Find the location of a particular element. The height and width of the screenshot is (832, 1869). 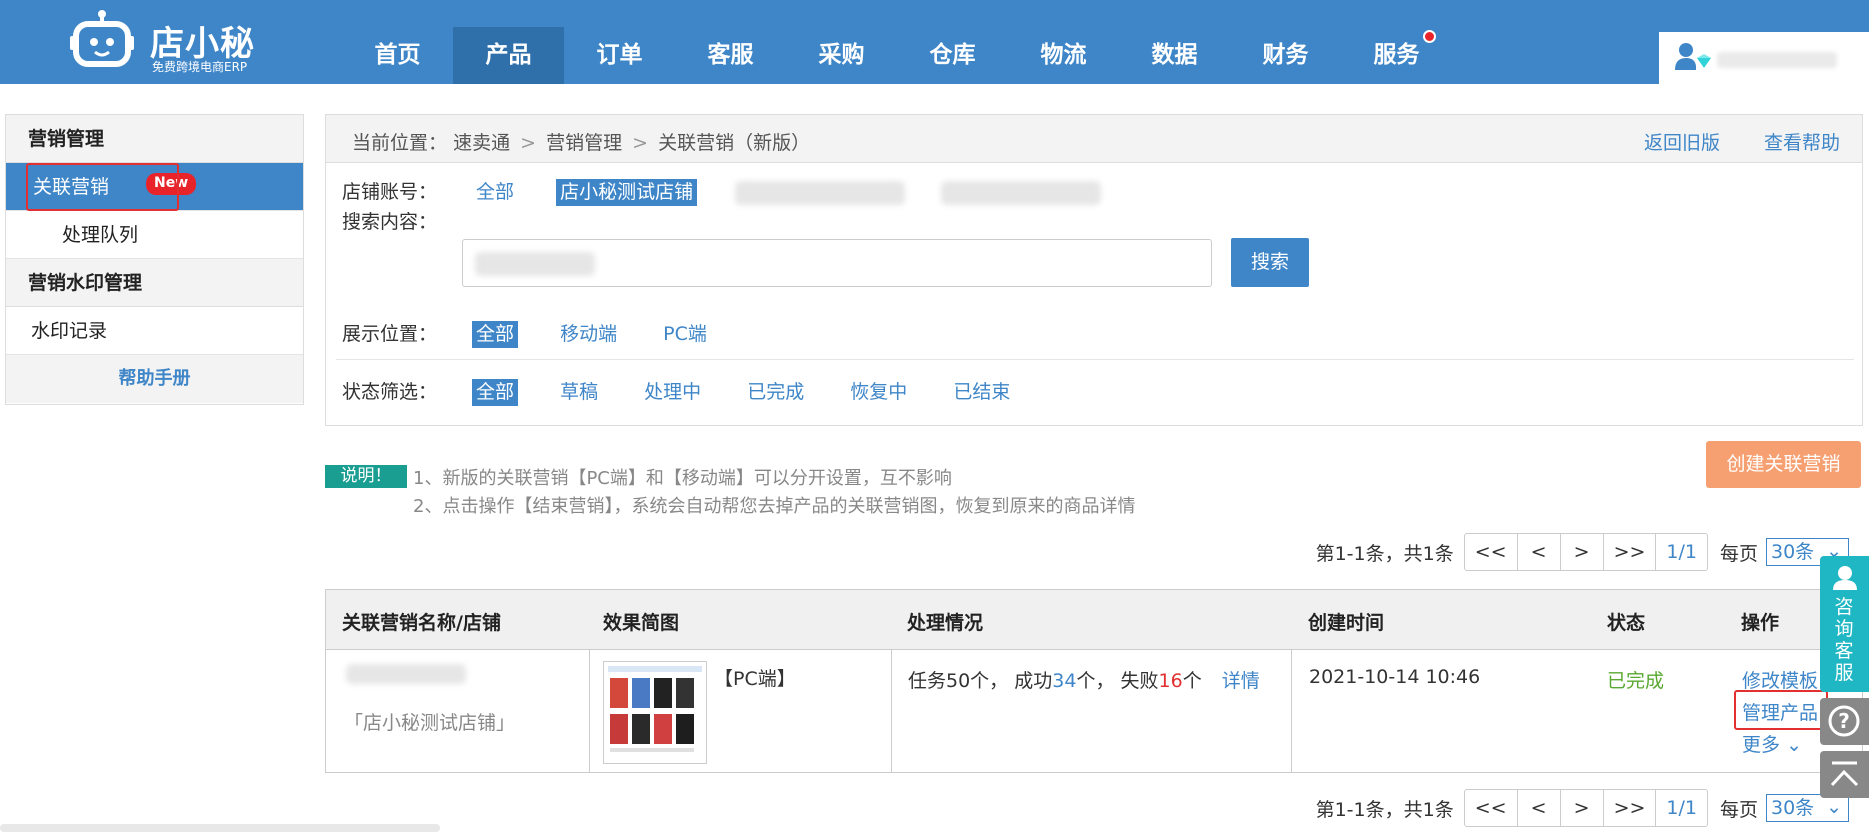

sidebar-item-queue: 处理队列 is located at coordinates (154, 235).